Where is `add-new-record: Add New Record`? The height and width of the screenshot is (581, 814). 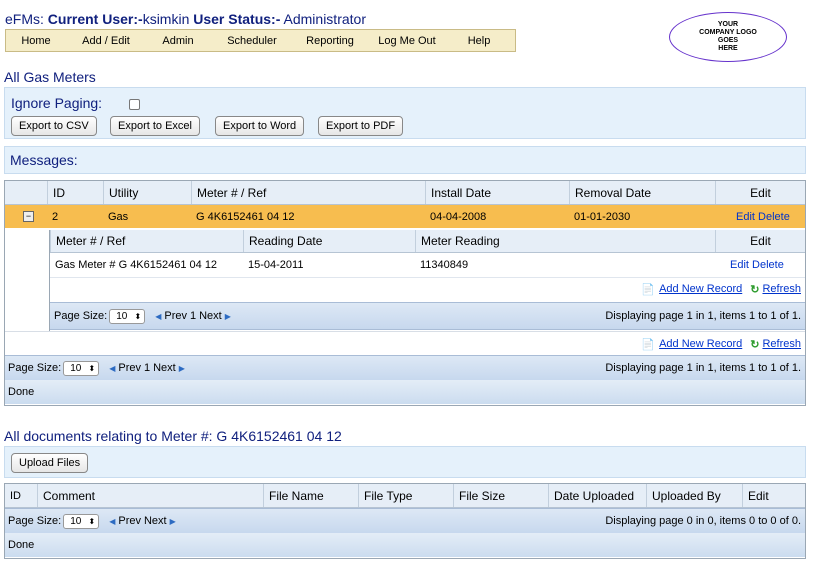 add-new-record: Add New Record is located at coordinates (700, 344).